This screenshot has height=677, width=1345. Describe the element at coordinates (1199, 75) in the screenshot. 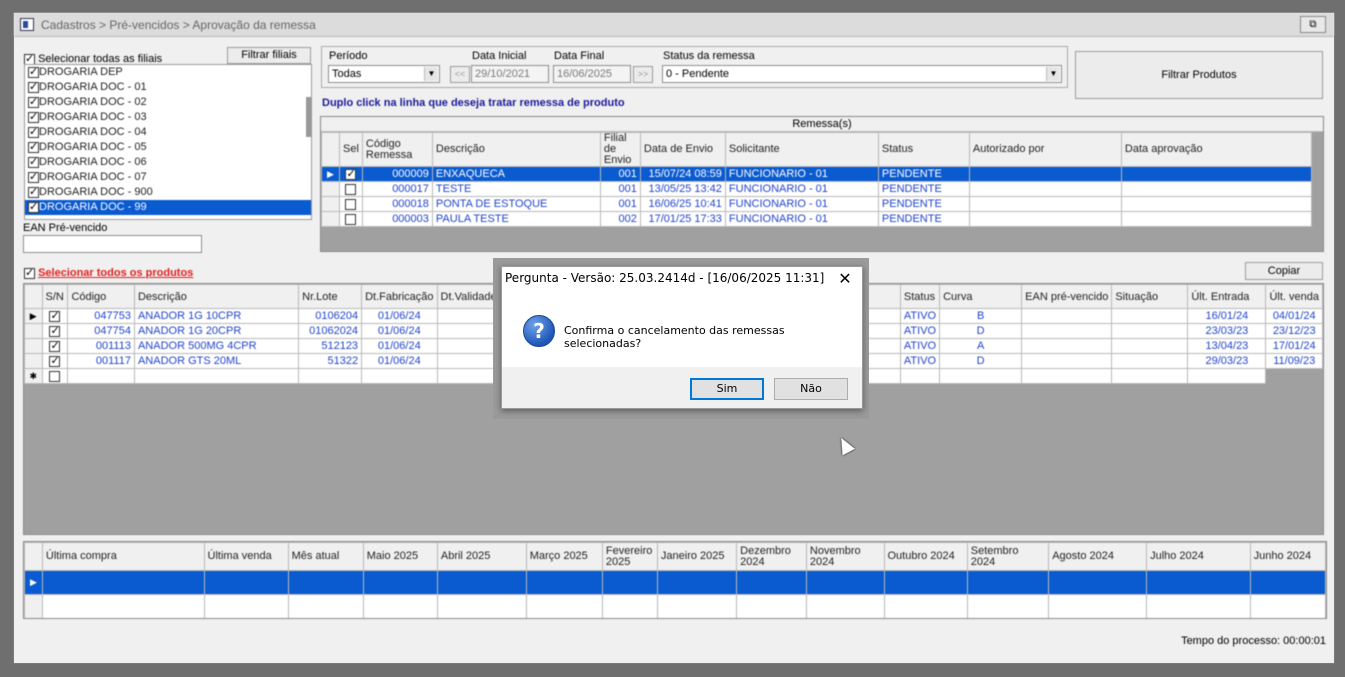

I see `filter-products-button: Filtrar Produtos` at that location.